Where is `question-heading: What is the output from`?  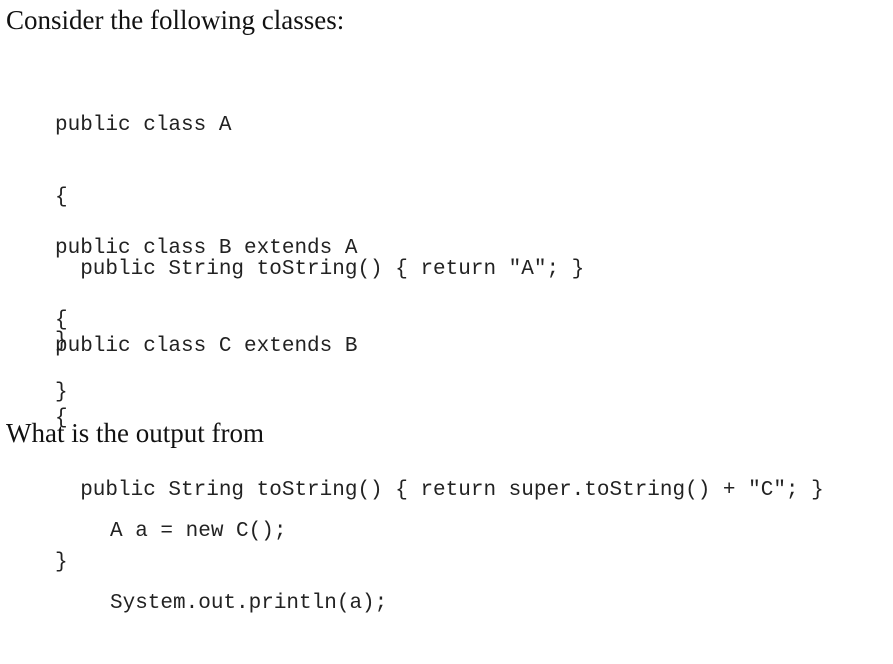 question-heading: What is the output from is located at coordinates (135, 433).